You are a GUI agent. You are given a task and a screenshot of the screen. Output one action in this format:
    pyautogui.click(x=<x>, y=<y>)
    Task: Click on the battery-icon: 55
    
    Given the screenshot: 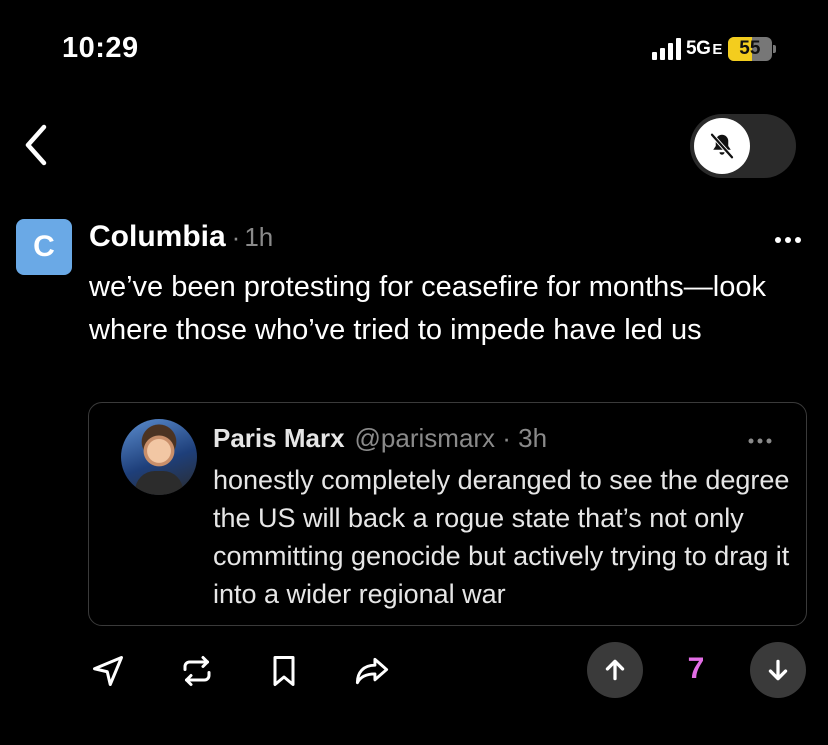 What is the action you would take?
    pyautogui.click(x=751, y=49)
    